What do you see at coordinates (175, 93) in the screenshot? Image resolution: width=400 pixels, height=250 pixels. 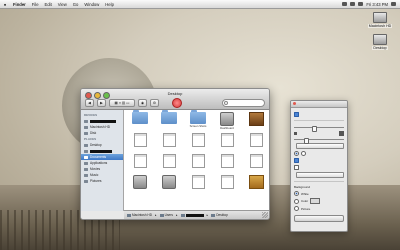 I see `window-title: Desktop` at bounding box center [175, 93].